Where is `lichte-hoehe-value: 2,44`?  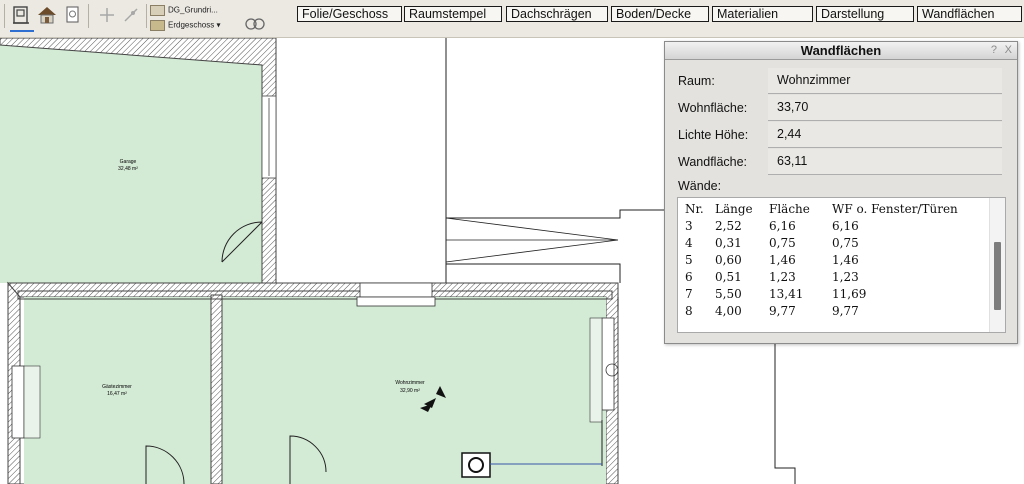 lichte-hoehe-value: 2,44 is located at coordinates (885, 135).